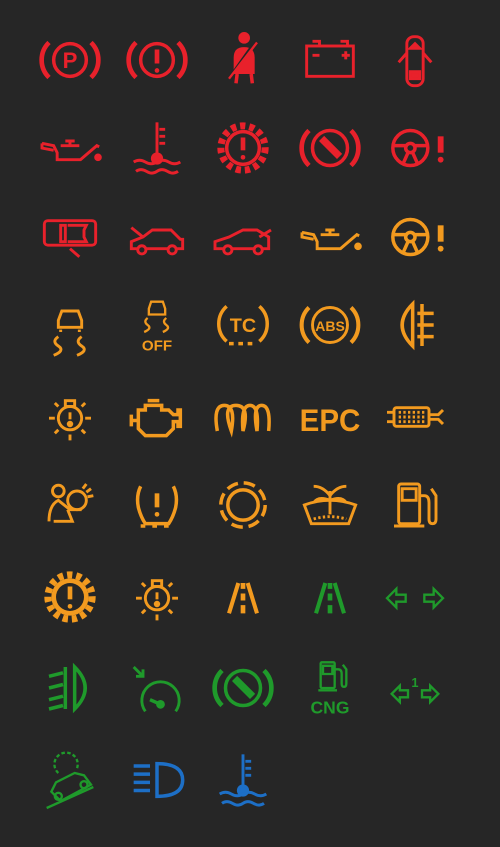 This screenshot has height=847, width=500. Describe the element at coordinates (70, 780) in the screenshot. I see `hill-descent-control-icon` at that location.